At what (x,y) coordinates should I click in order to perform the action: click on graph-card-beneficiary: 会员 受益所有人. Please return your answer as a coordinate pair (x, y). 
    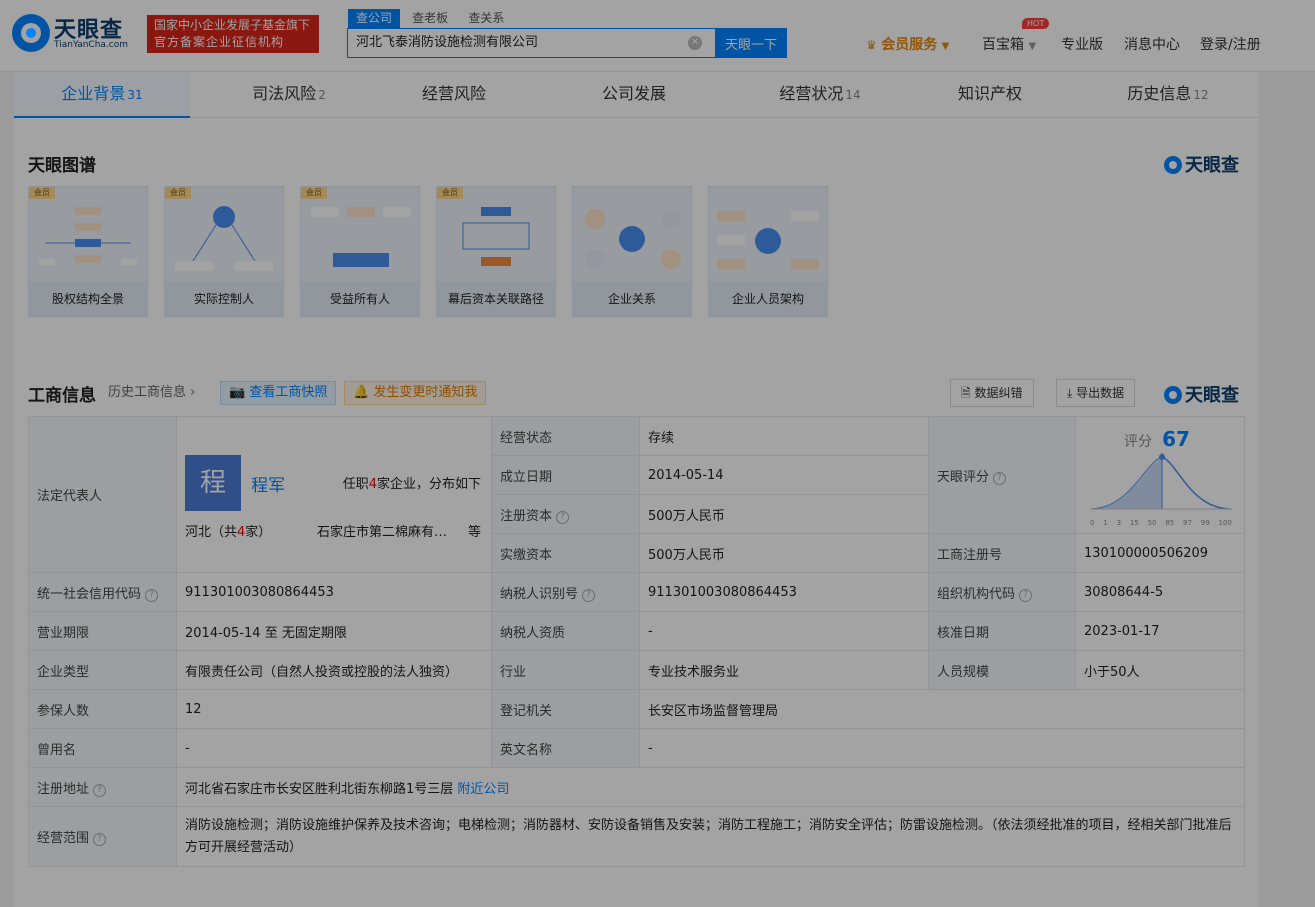
    Looking at the image, I should click on (360, 251).